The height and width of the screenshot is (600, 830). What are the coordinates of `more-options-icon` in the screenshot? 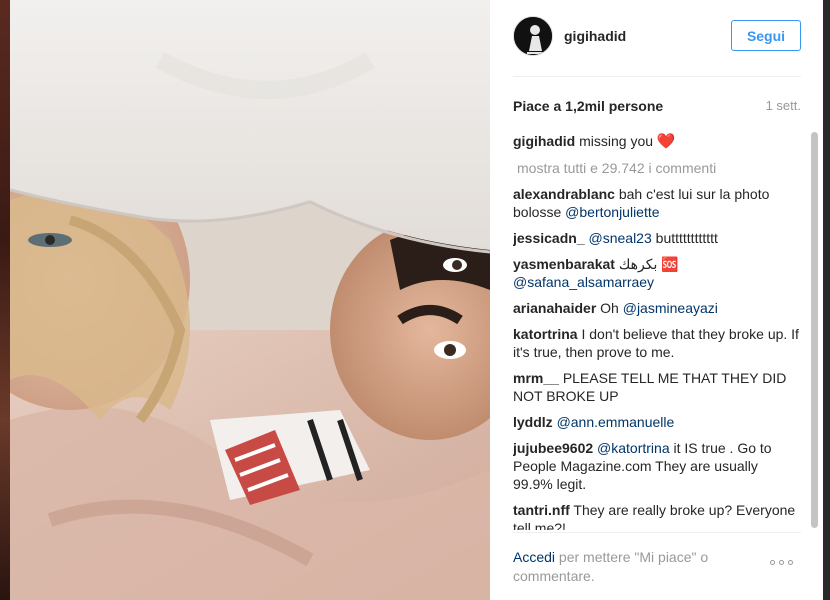 It's located at (781, 562).